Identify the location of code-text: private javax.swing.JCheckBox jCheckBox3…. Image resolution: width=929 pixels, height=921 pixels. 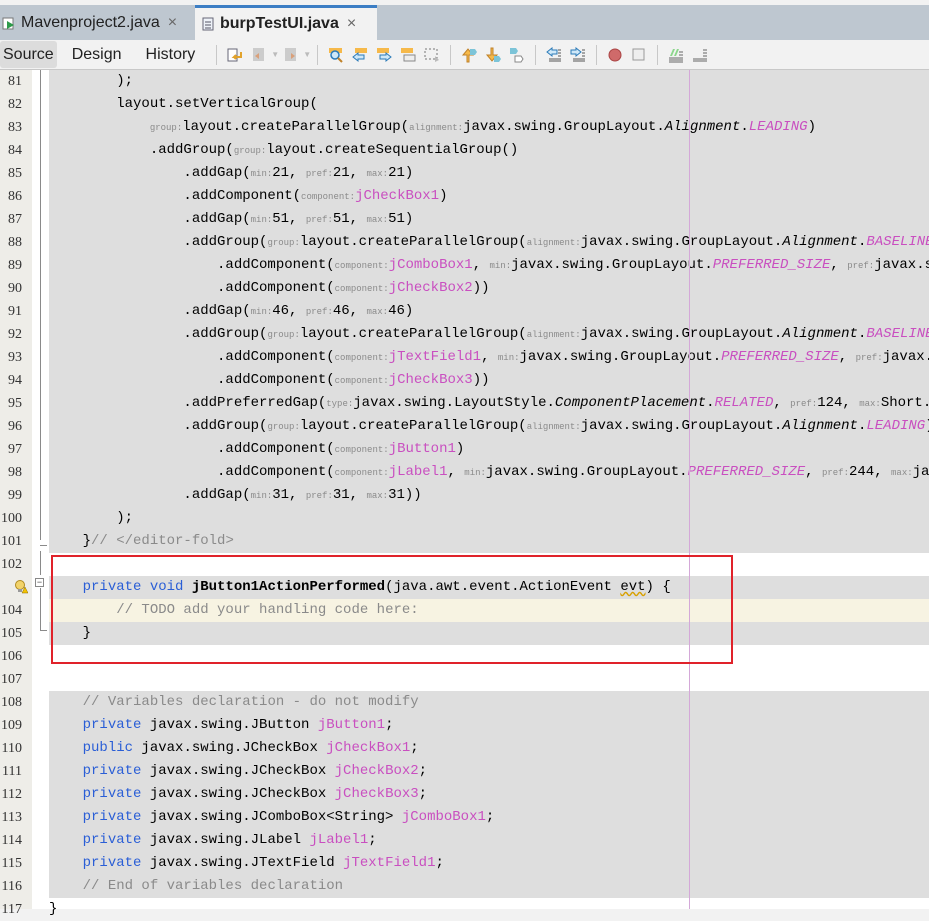
(489, 794).